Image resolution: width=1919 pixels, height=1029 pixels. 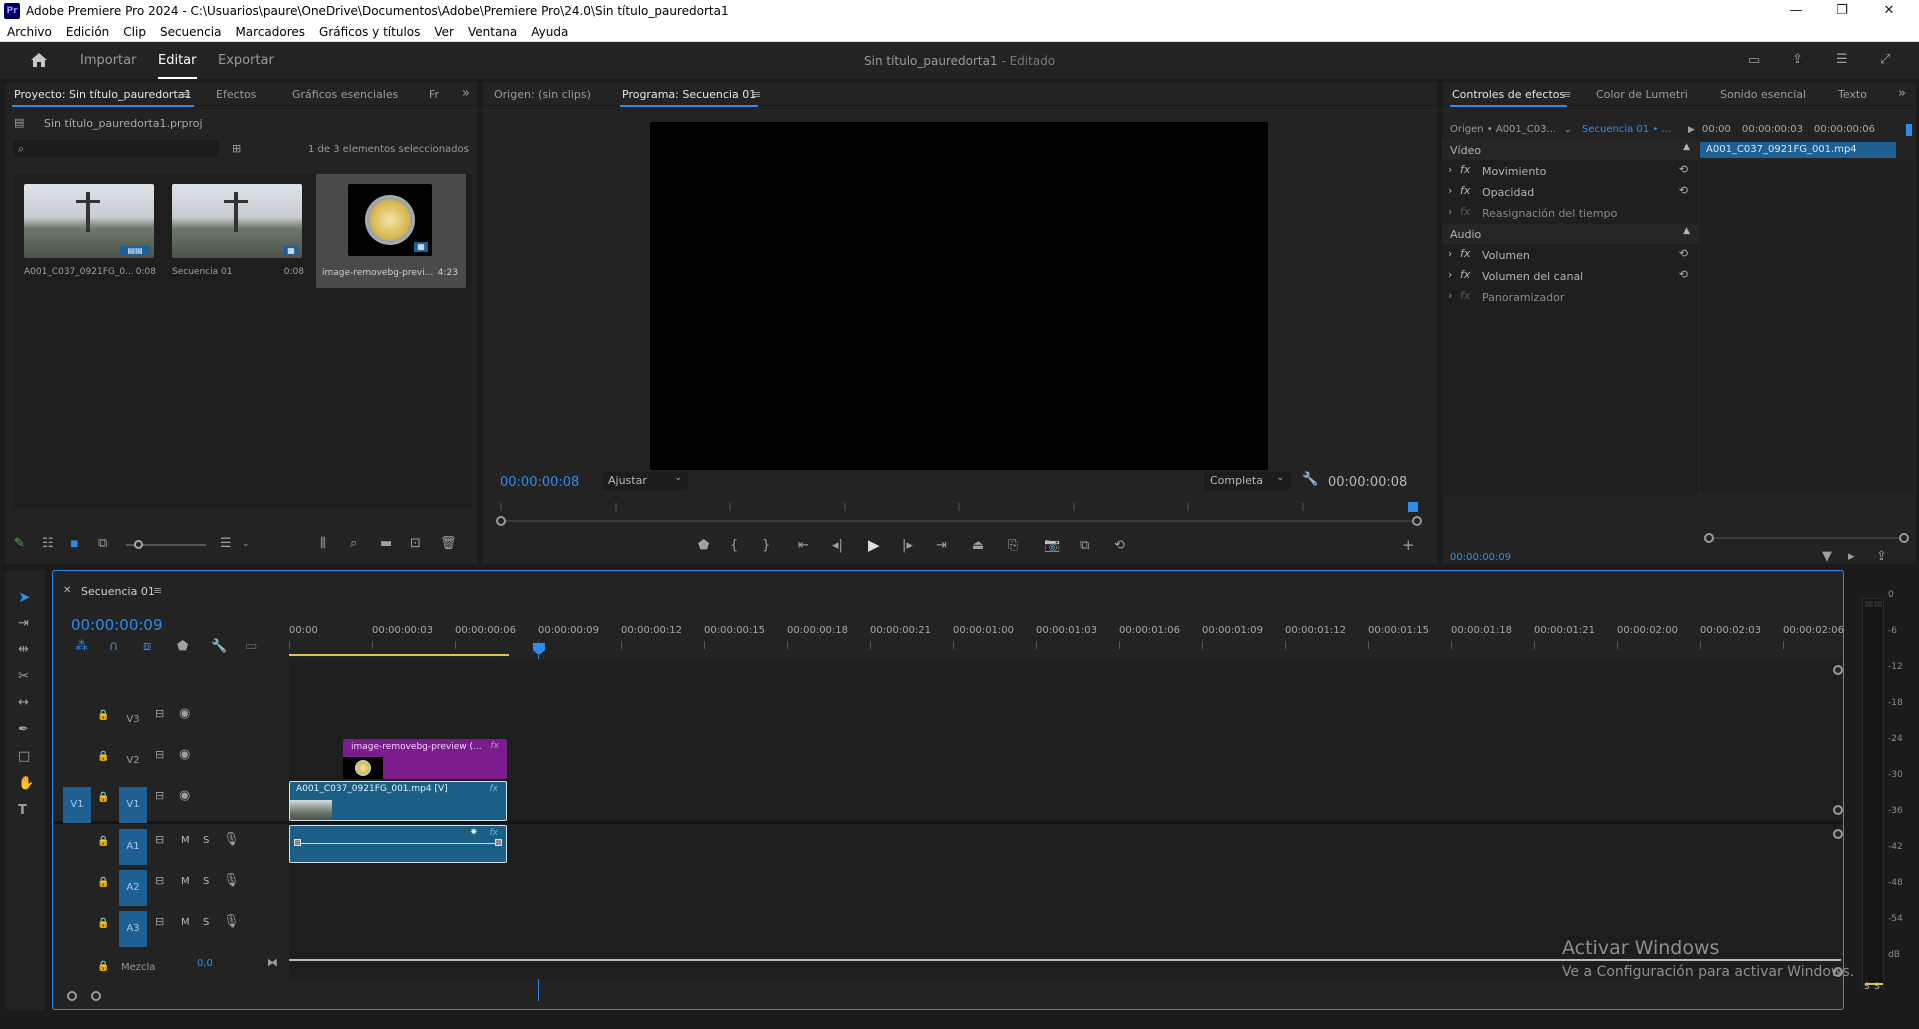 What do you see at coordinates (323, 544) in the screenshot?
I see `automate-sequence-icon: ⫼` at bounding box center [323, 544].